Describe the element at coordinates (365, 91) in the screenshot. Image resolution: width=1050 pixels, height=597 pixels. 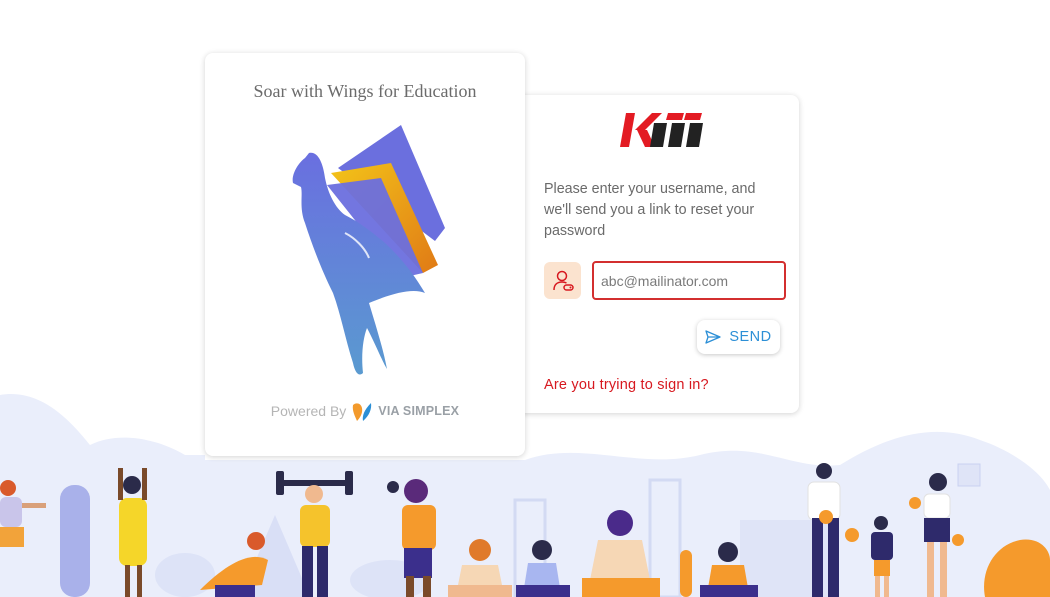
I see `brand-tagline: Soar with Wings for Education` at that location.